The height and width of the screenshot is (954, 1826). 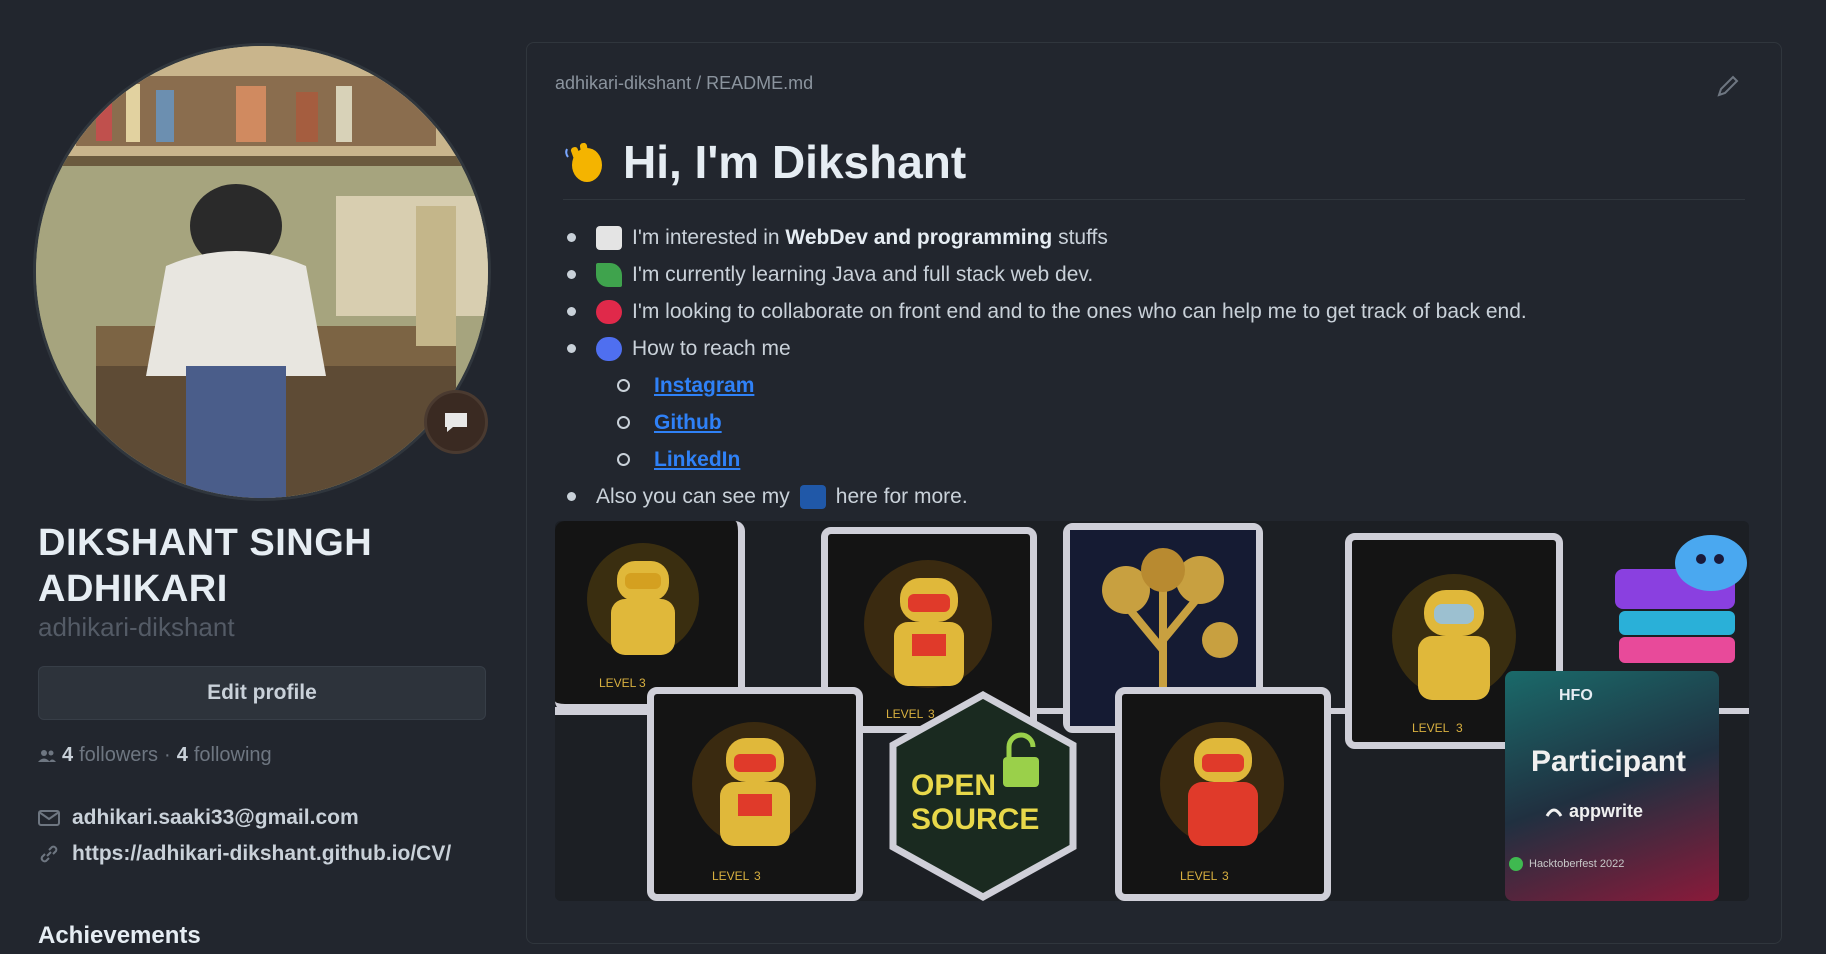 I want to click on check-icon, so click(x=1516, y=864).